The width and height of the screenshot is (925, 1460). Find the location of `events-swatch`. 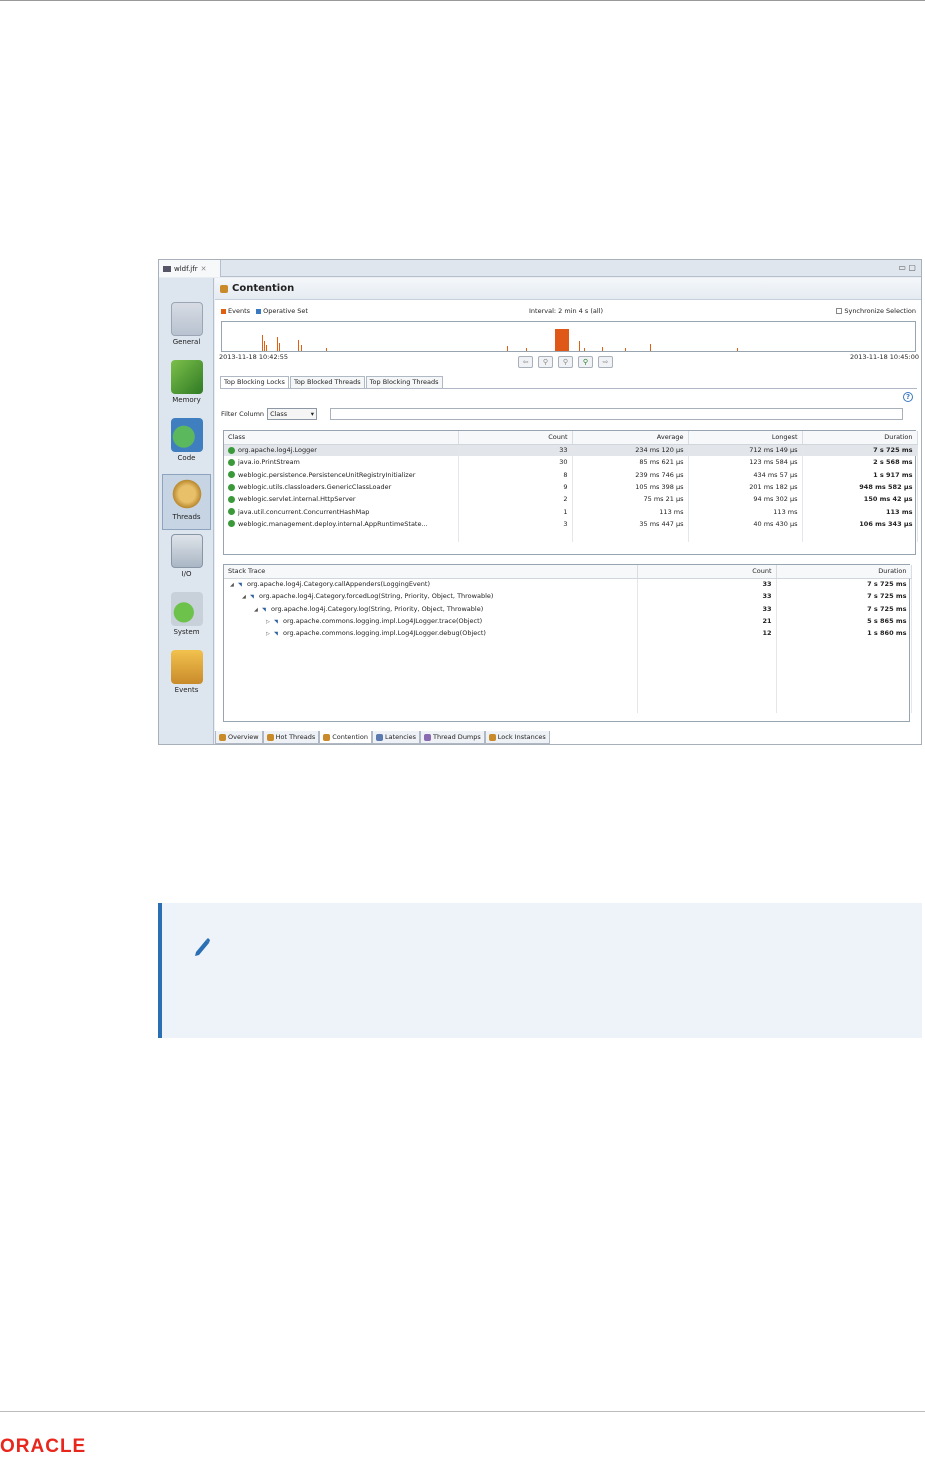

events-swatch is located at coordinates (223, 311).